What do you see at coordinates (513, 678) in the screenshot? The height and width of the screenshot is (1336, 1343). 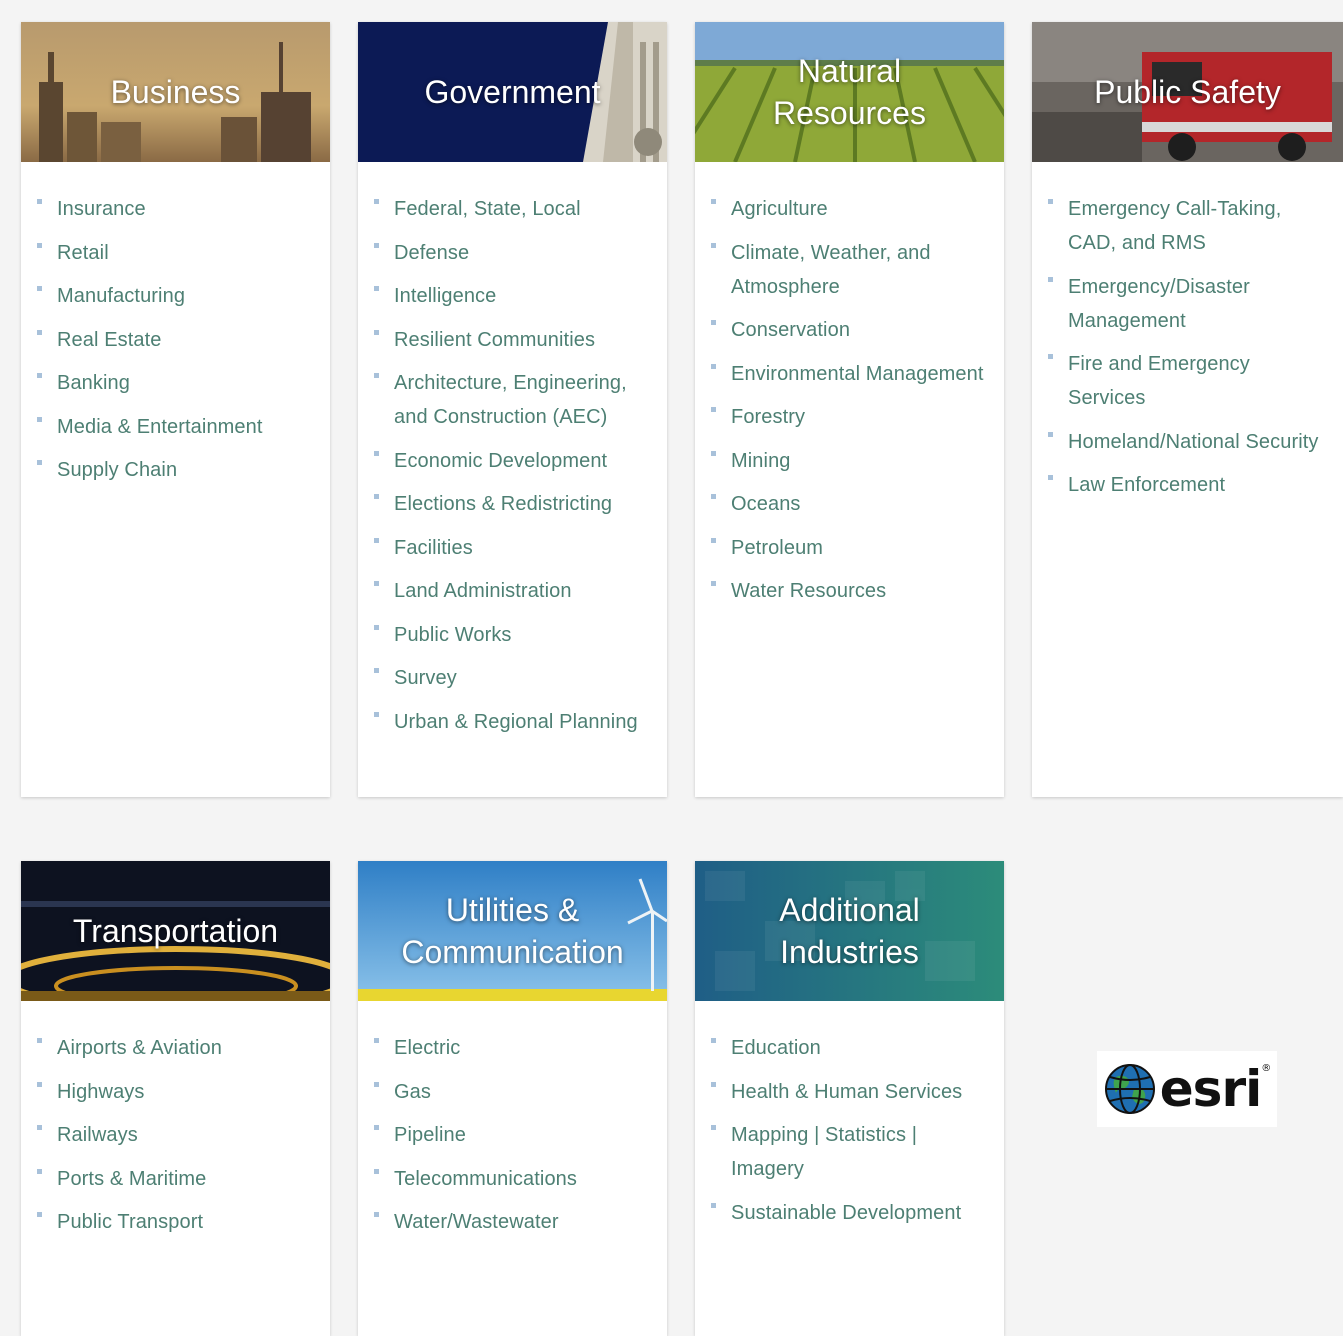 I see `list-item: Survey` at bounding box center [513, 678].